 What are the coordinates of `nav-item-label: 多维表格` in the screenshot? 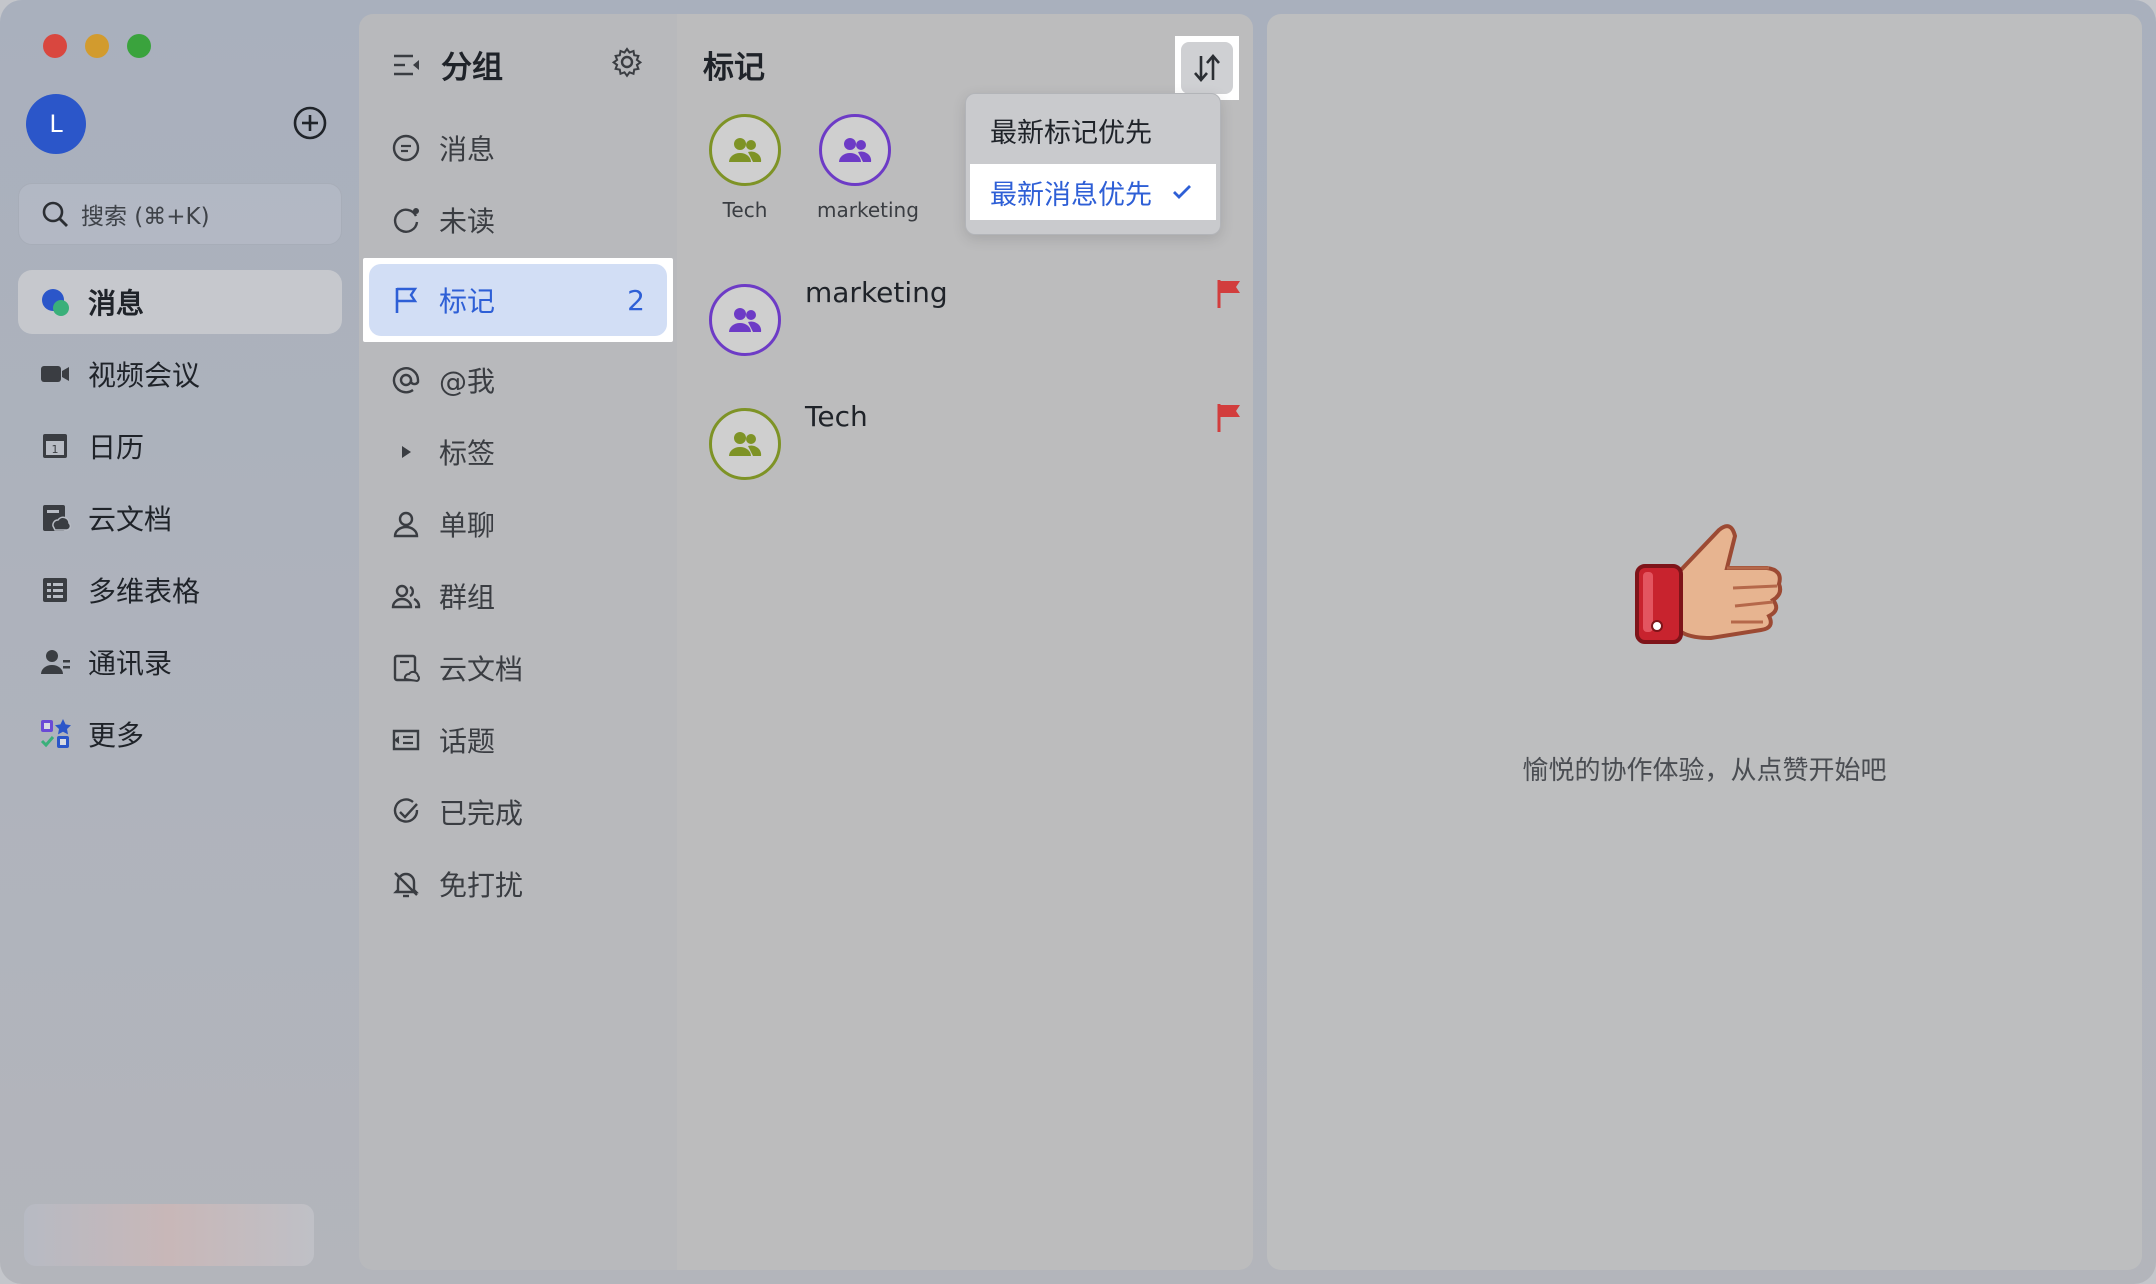 It's located at (144, 591).